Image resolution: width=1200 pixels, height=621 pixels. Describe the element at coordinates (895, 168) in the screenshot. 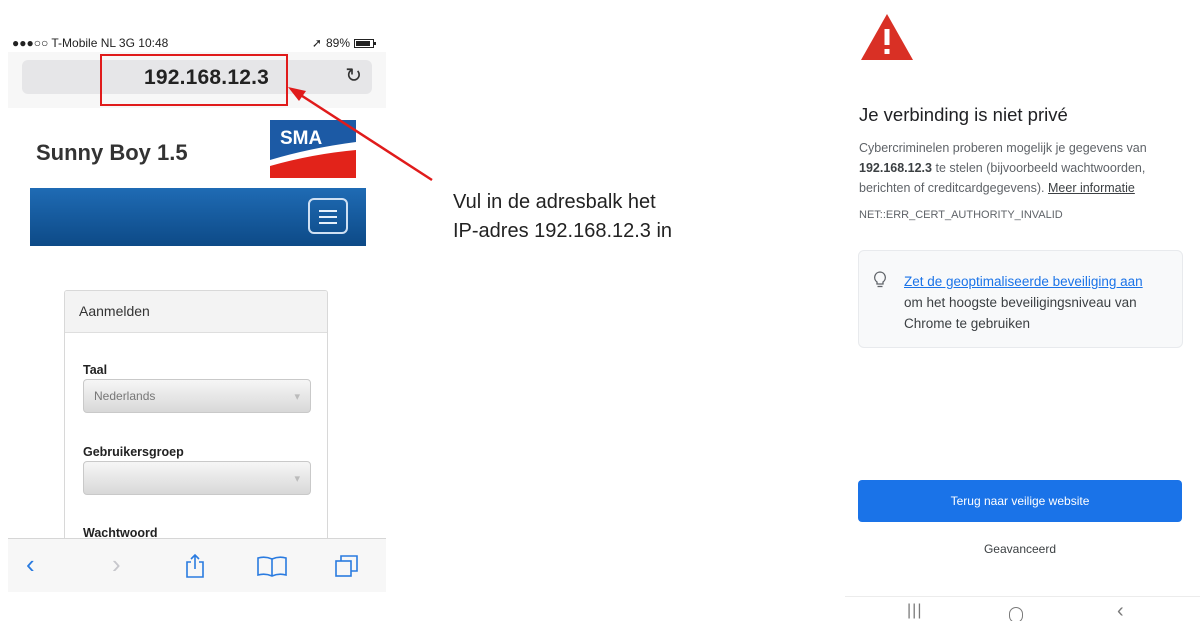

I see `error-host: 192.168.12.3` at that location.